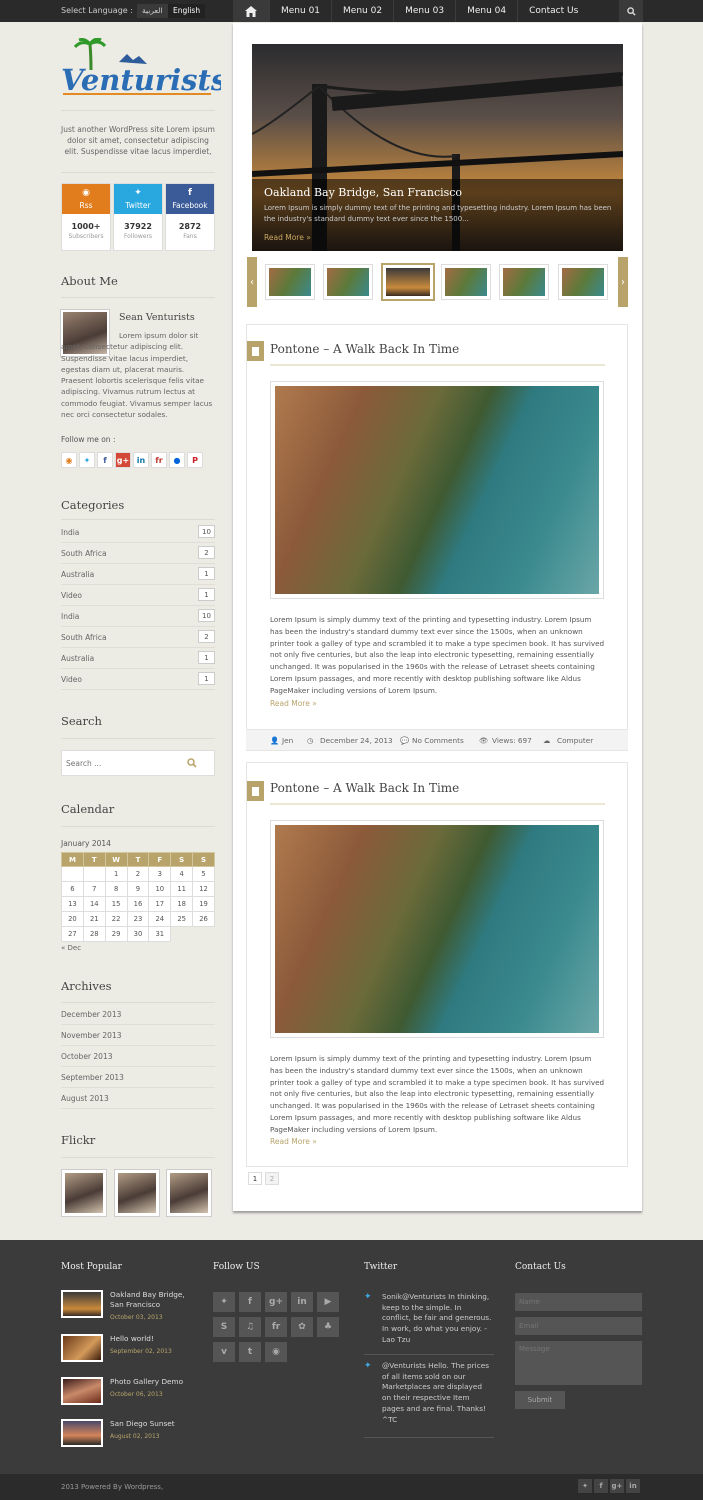  Describe the element at coordinates (138, 1098) in the screenshot. I see `archive-item: August 2013` at that location.